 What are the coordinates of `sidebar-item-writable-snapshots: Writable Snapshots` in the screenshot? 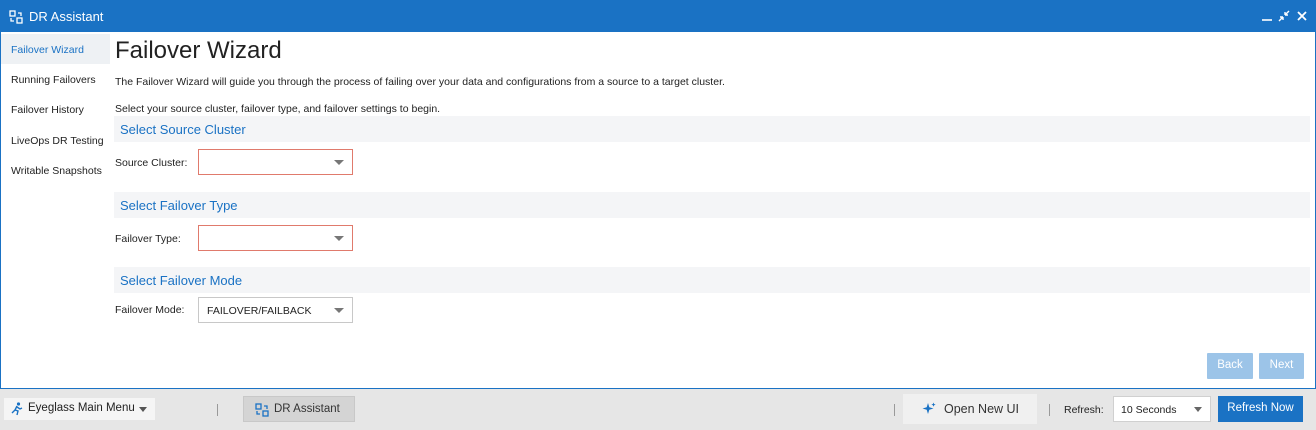 It's located at (55, 170).